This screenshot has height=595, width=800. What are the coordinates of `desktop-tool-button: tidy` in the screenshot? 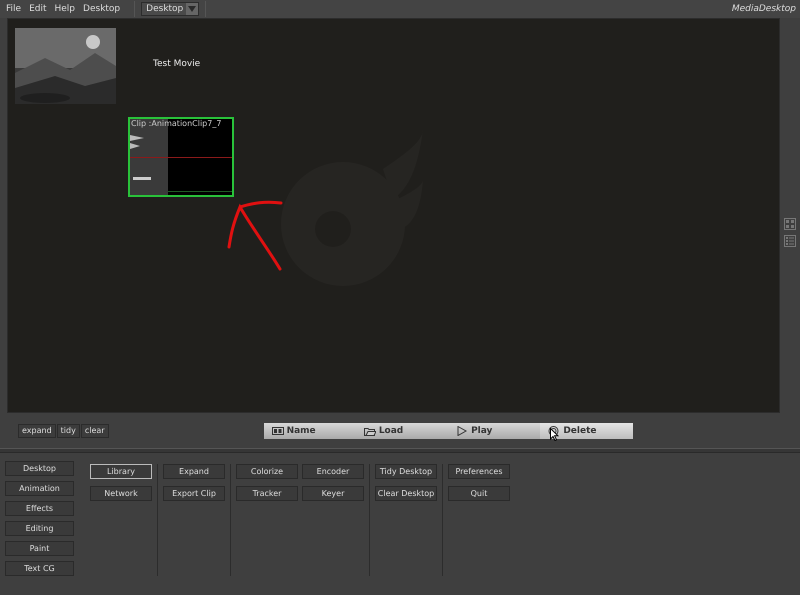 It's located at (68, 431).